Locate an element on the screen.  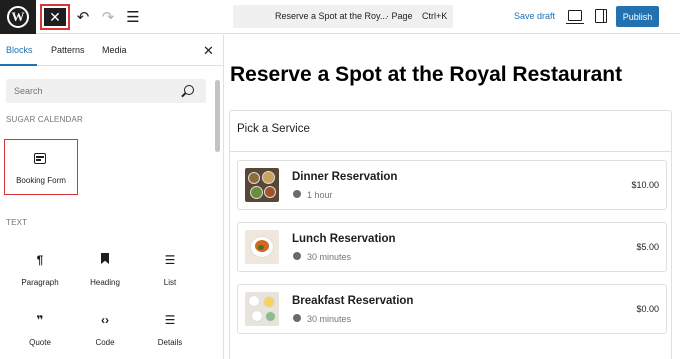
close-block-inserter-button: ✕ is located at coordinates (55, 17).